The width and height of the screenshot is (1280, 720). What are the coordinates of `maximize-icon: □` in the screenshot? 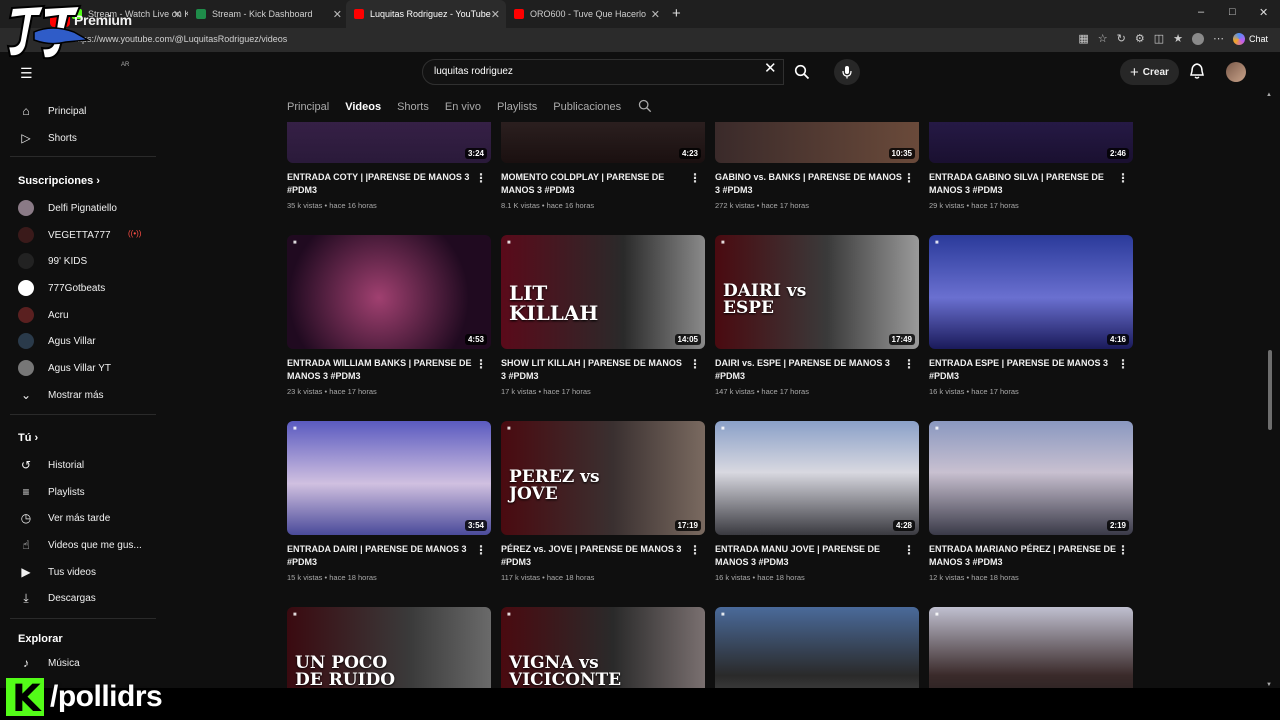 It's located at (1232, 12).